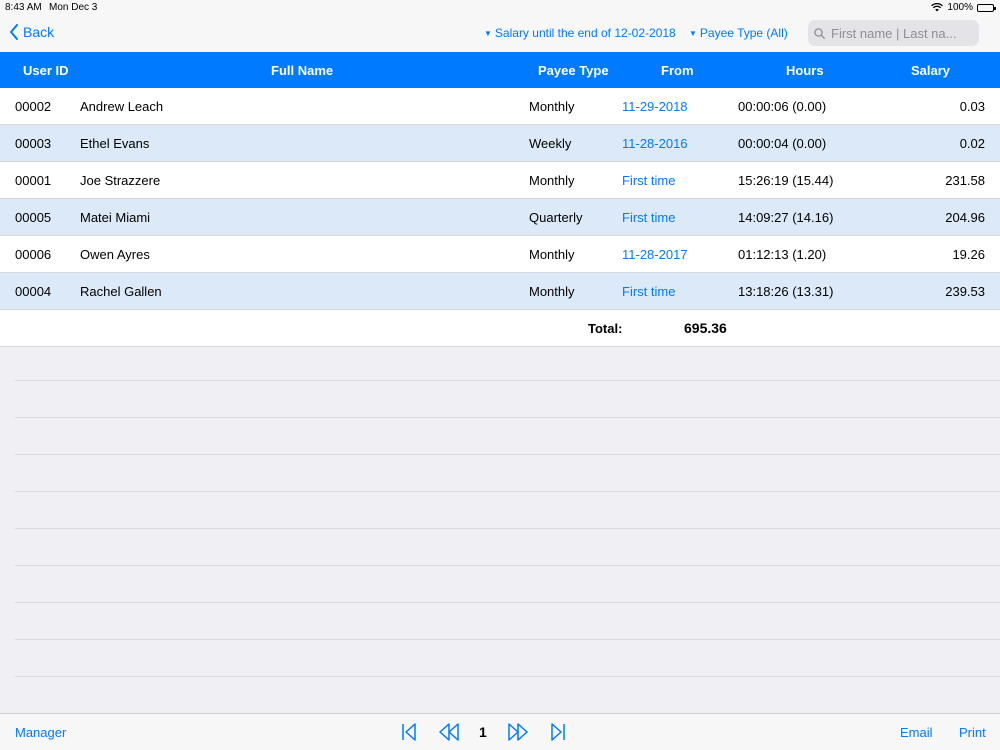  What do you see at coordinates (33, 291) in the screenshot?
I see `cell-user-id: 00004` at bounding box center [33, 291].